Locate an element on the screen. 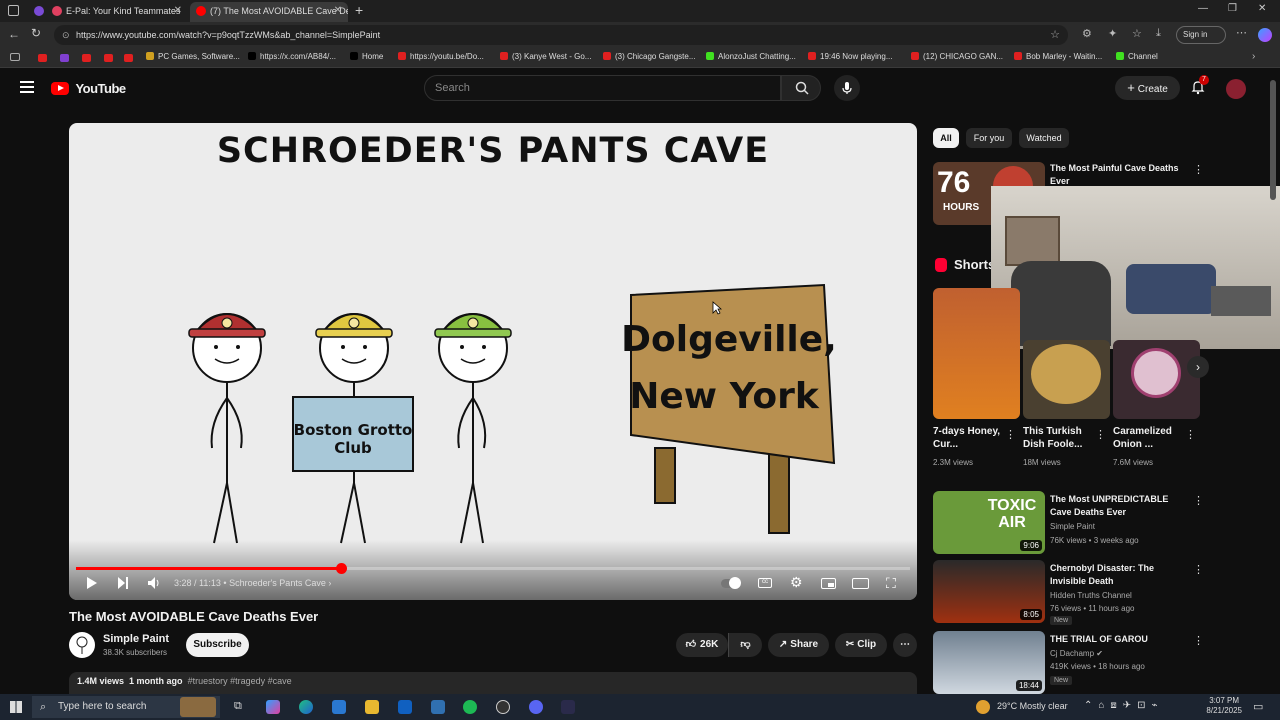  bookmark-item: Channel is located at coordinates (1137, 56).